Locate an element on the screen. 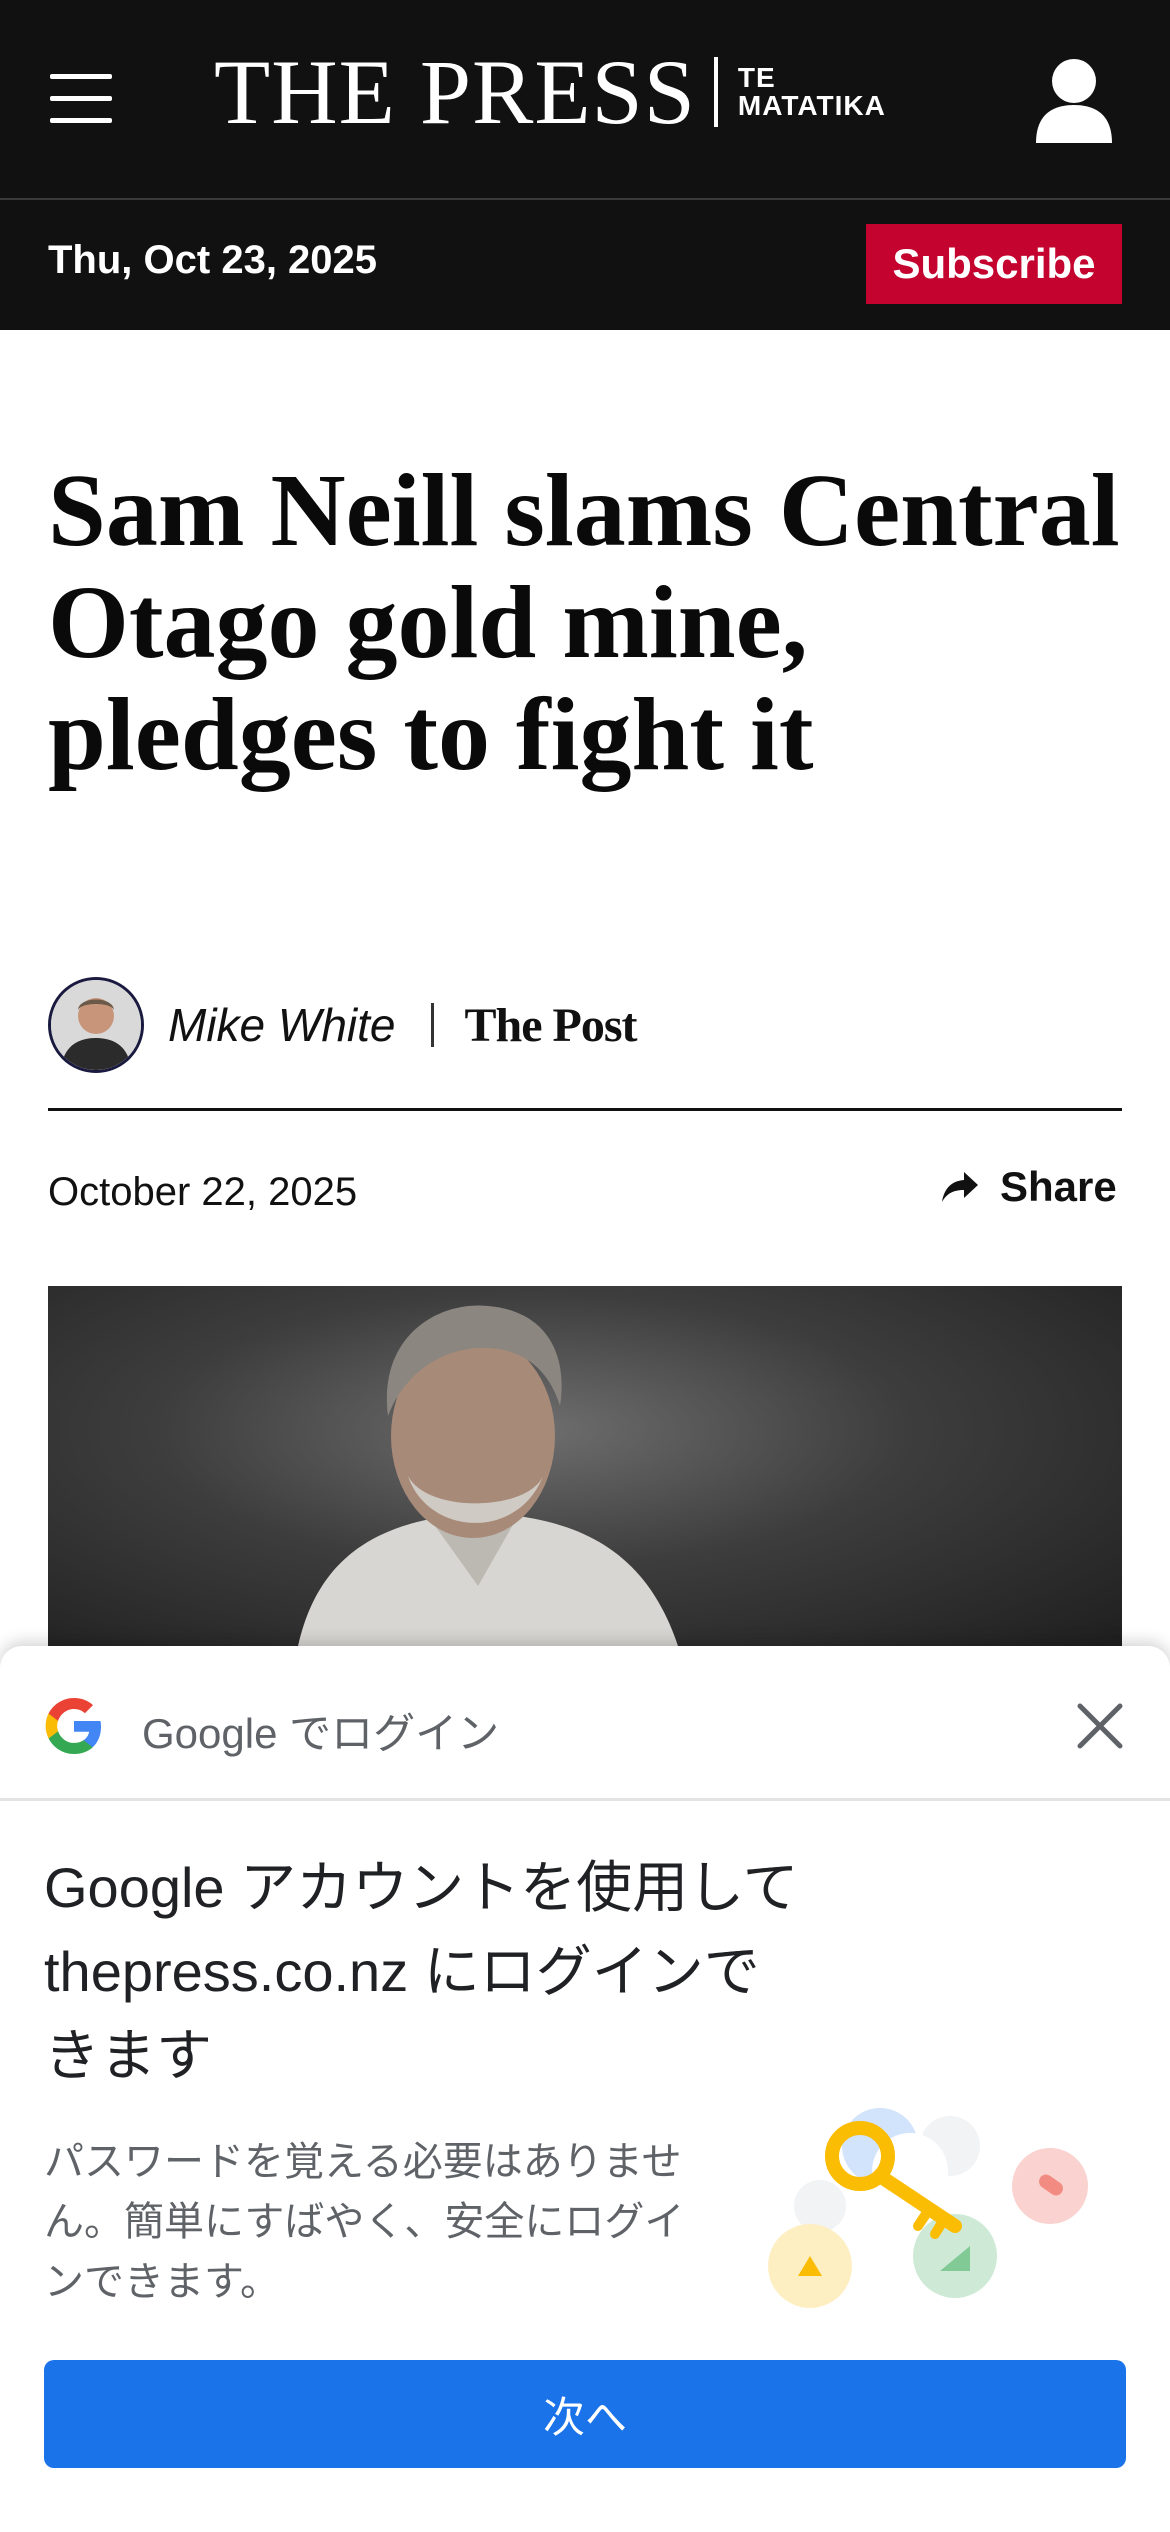 This screenshot has height=2532, width=1170. hamburger-menu-icon is located at coordinates (81, 98).